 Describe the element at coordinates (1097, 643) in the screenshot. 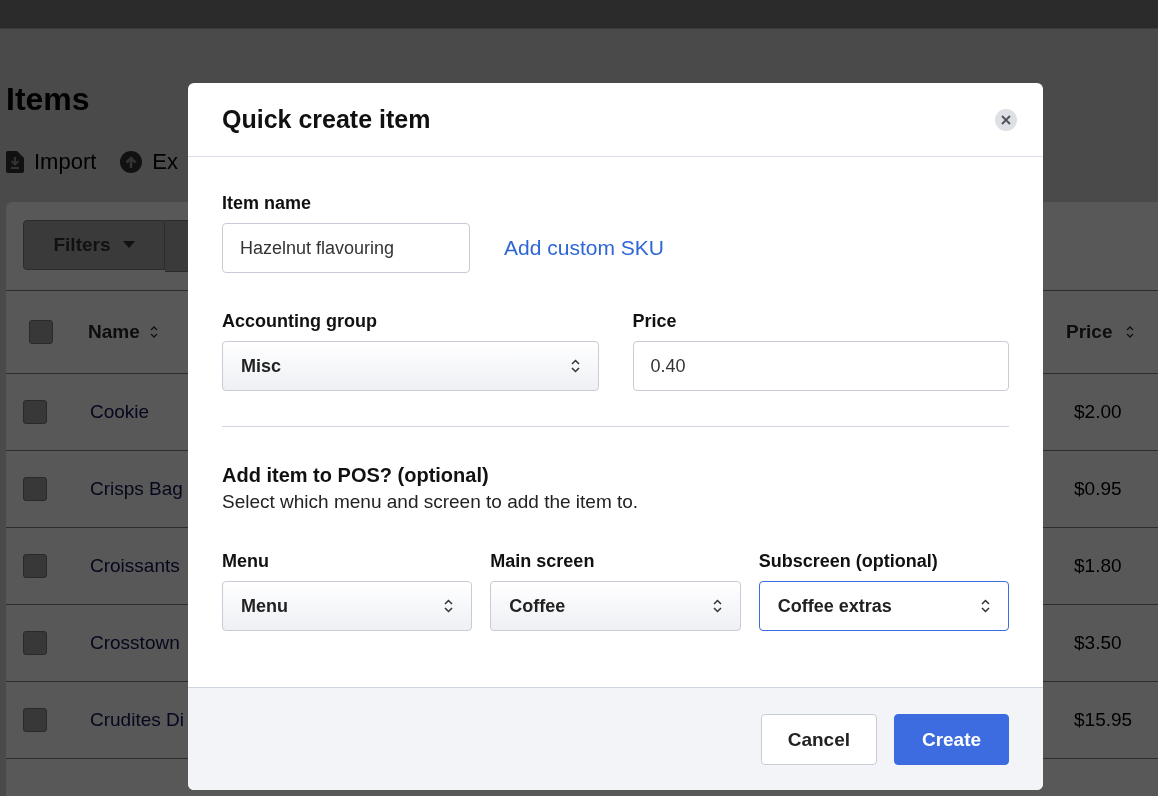

I see `table-cell-text: $3.50` at that location.